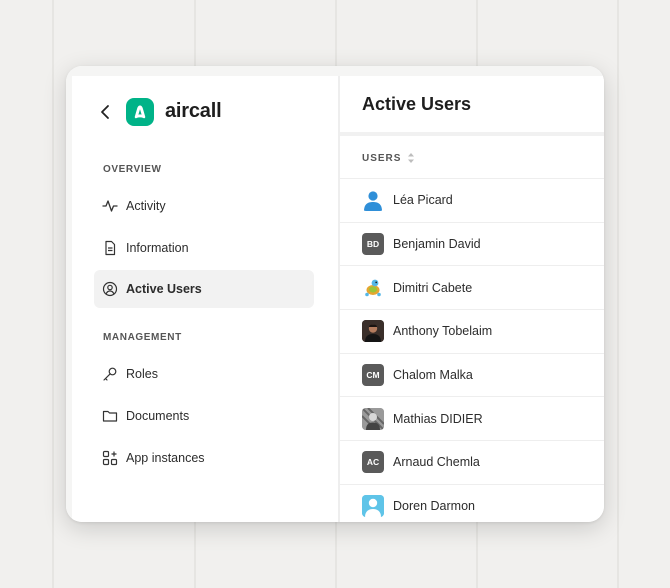 Image resolution: width=670 pixels, height=588 pixels. What do you see at coordinates (157, 248) in the screenshot?
I see `sidebar-item-label: Information` at bounding box center [157, 248].